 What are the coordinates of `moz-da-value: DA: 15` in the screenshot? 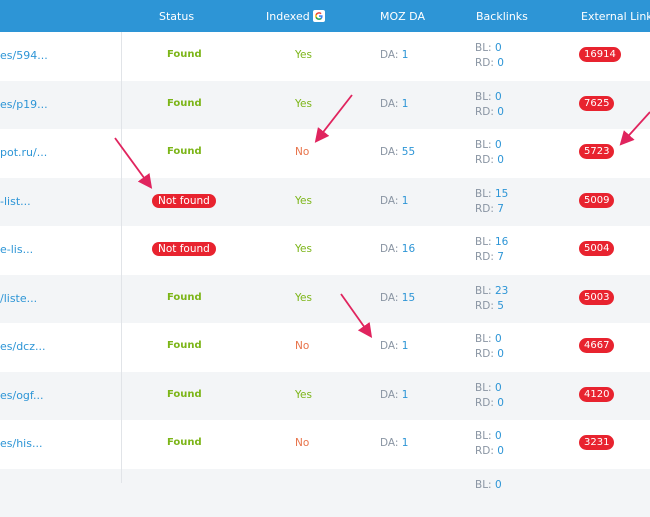 It's located at (397, 298).